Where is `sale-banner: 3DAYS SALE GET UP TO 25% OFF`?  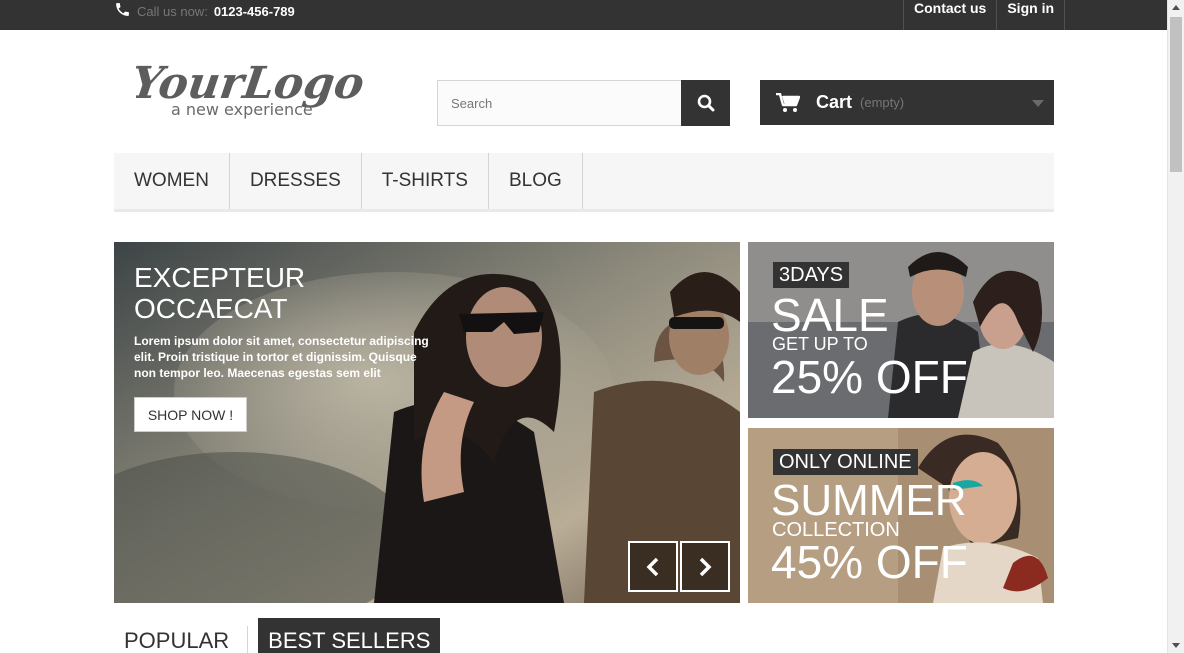
sale-banner: 3DAYS SALE GET UP TO 25% OFF is located at coordinates (901, 330).